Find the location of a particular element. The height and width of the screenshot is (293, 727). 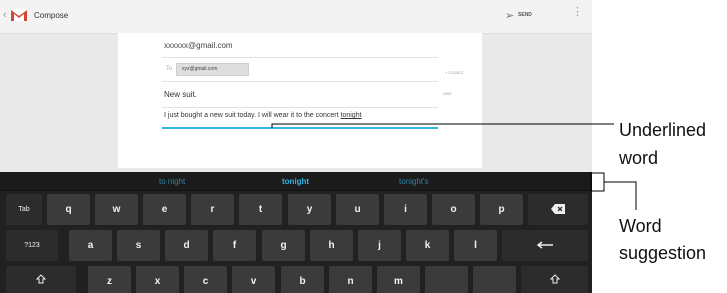

key-f: f is located at coordinates (234, 245).